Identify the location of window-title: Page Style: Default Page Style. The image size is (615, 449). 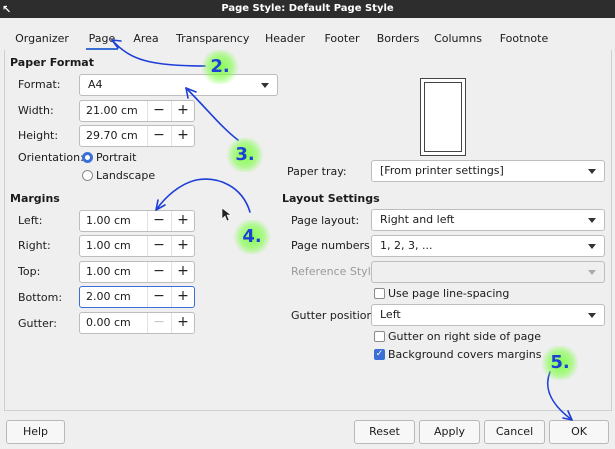
(307, 8).